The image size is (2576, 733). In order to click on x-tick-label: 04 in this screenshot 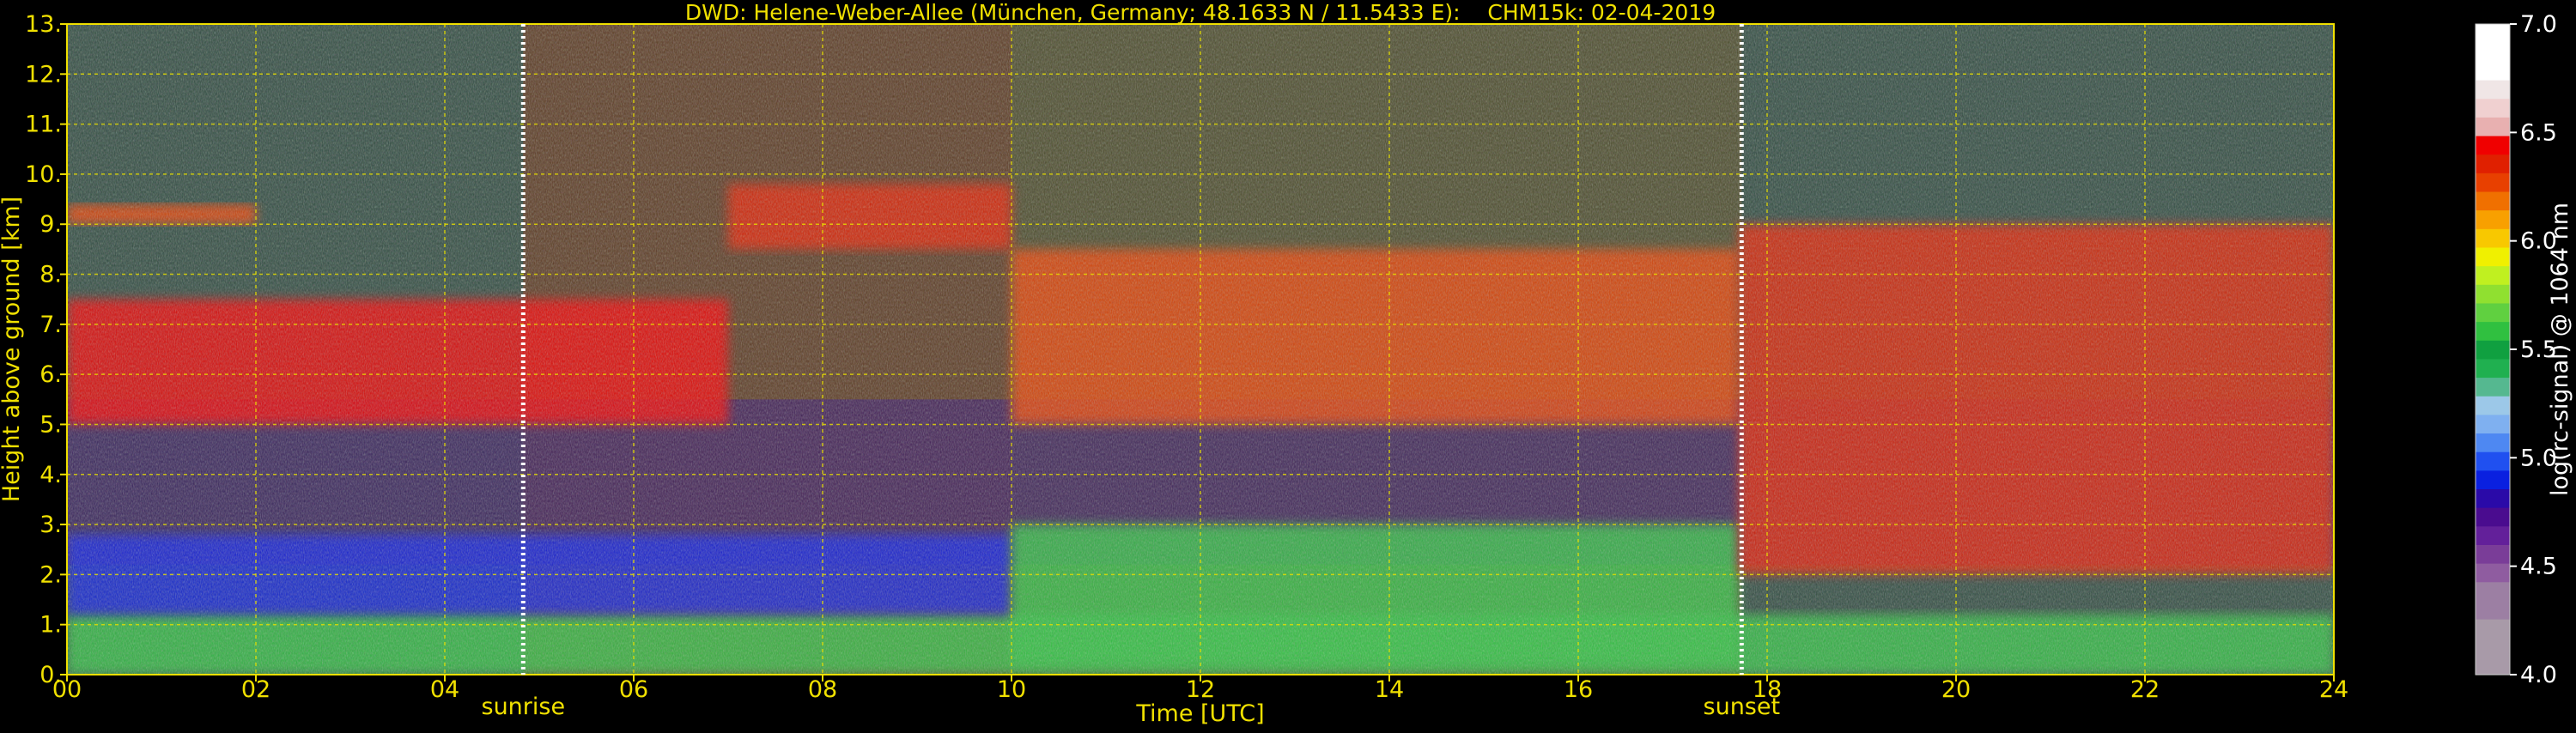, I will do `click(444, 689)`.